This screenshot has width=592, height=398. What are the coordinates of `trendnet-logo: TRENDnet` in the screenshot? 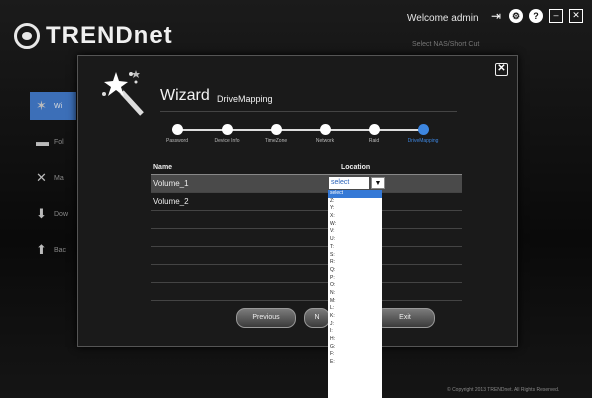 It's located at (93, 36).